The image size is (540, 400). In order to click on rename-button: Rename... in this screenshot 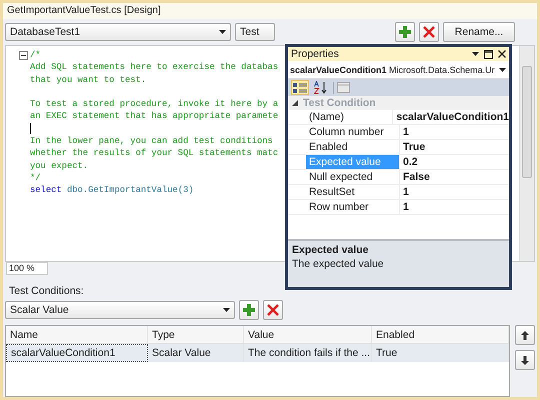, I will do `click(479, 32)`.